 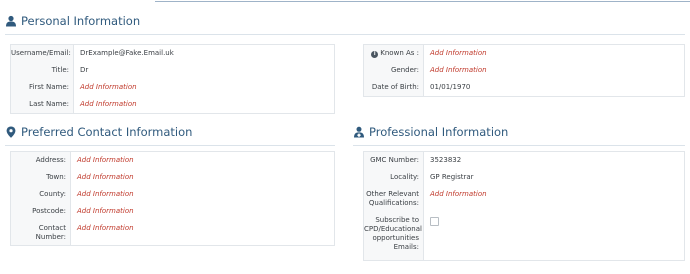 I want to click on contact-number-add-link: Add Information, so click(x=202, y=233).